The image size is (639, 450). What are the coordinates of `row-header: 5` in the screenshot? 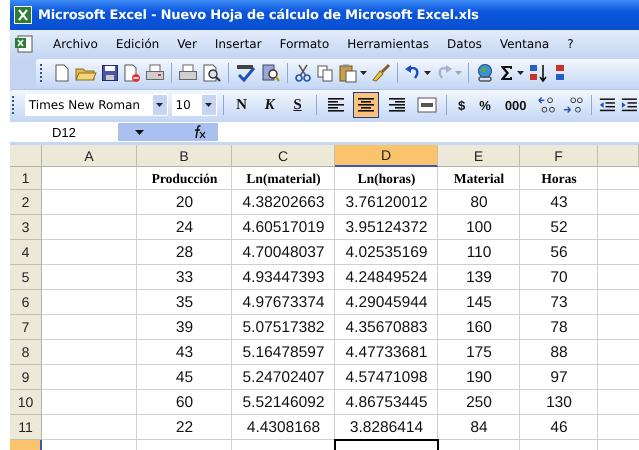 It's located at (26, 277).